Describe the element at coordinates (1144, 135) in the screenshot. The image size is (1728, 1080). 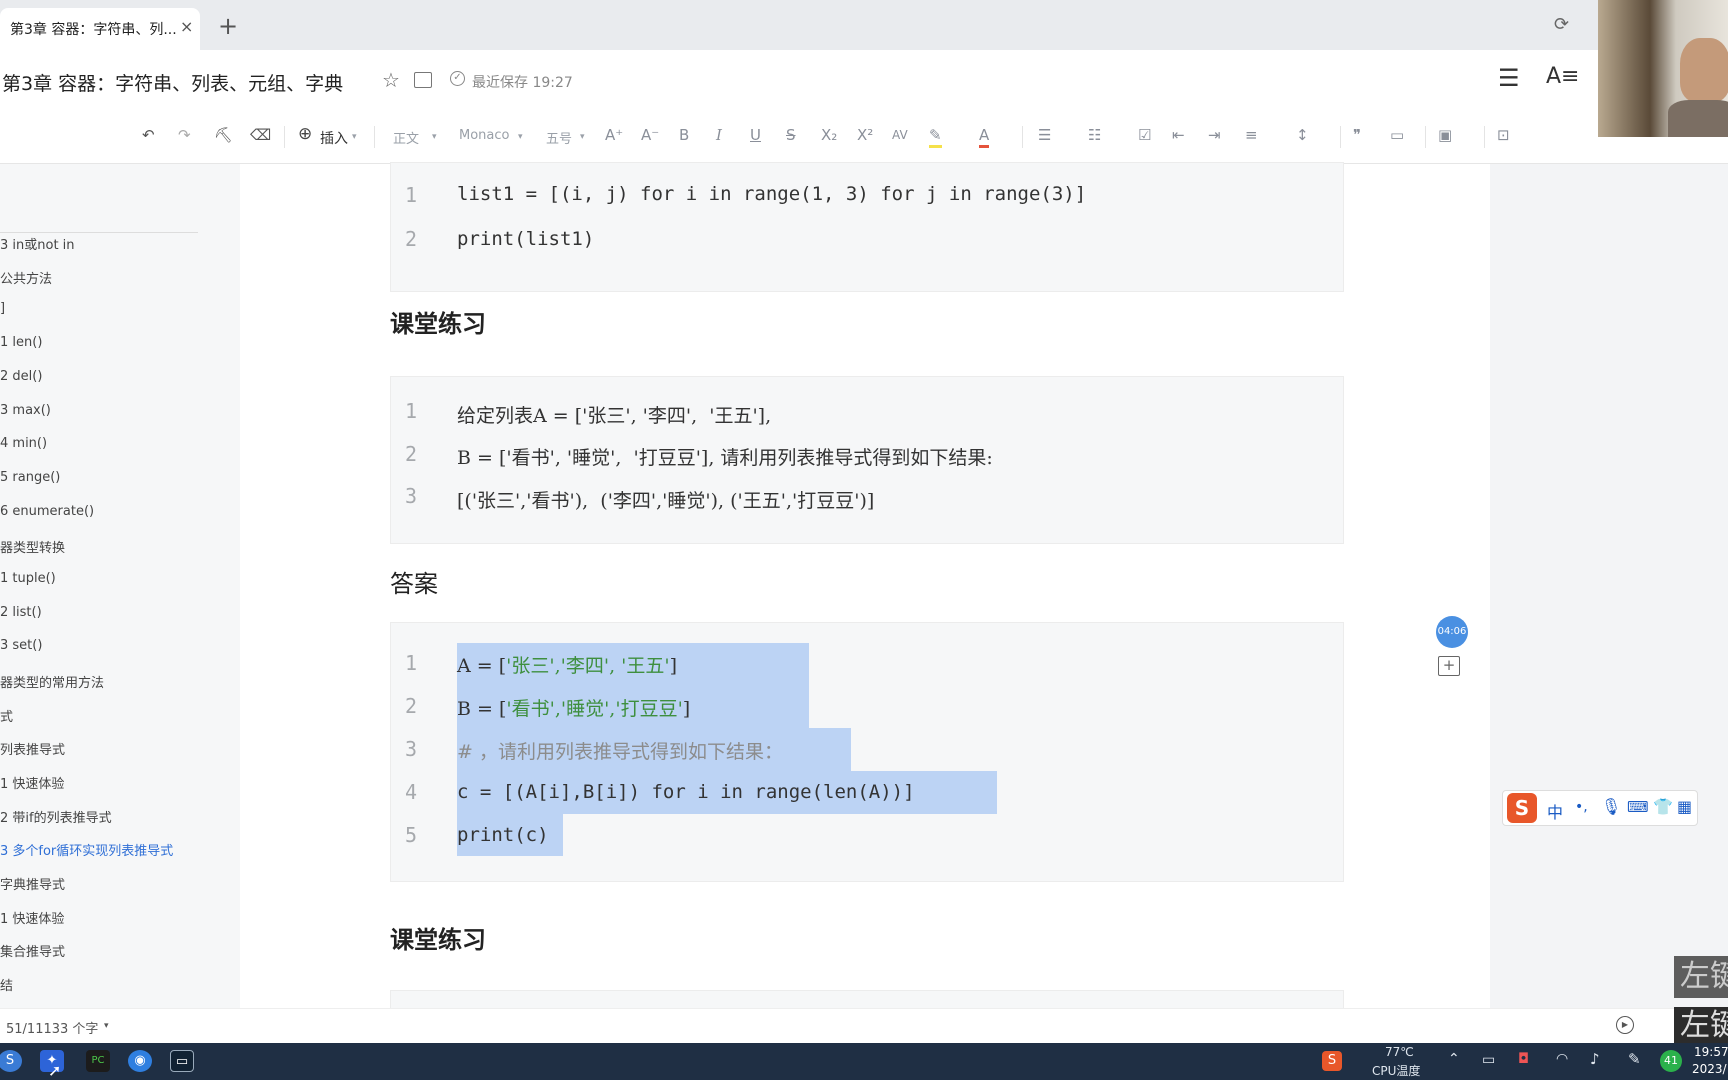
I see `checklist-icon: ☑` at that location.